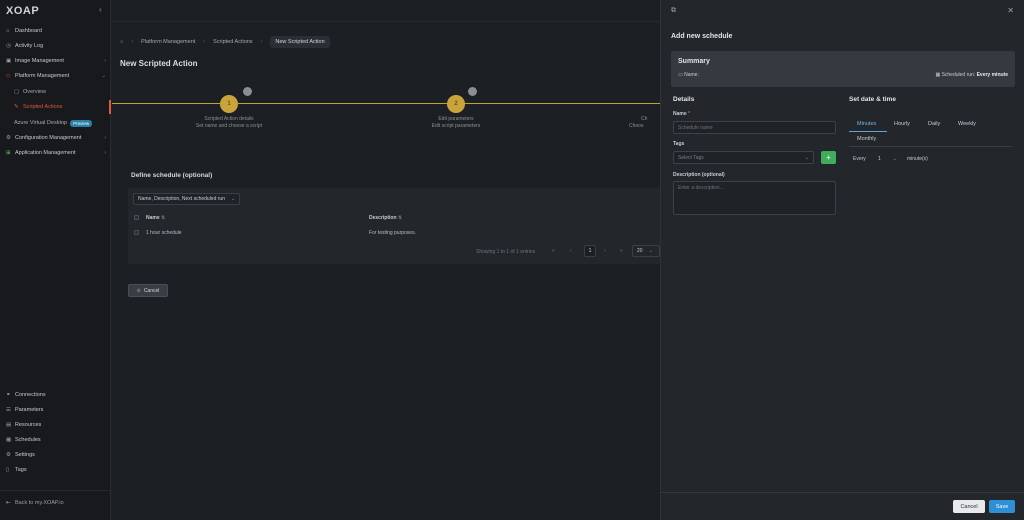 This screenshot has width=1024, height=520. I want to click on page-button-current: 1, so click(590, 251).